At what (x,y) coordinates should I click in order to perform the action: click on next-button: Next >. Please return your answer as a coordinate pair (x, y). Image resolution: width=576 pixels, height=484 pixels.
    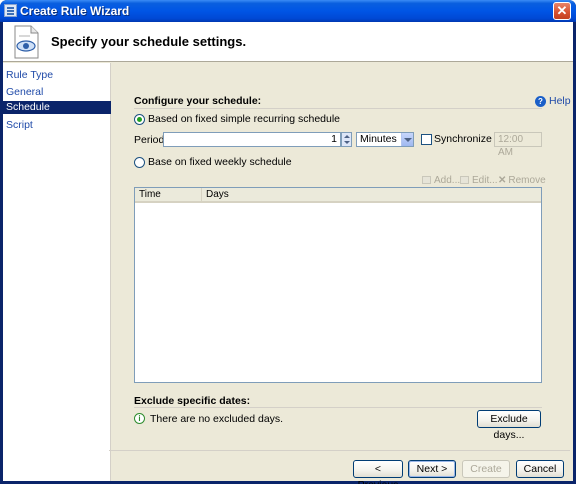
    Looking at the image, I should click on (432, 469).